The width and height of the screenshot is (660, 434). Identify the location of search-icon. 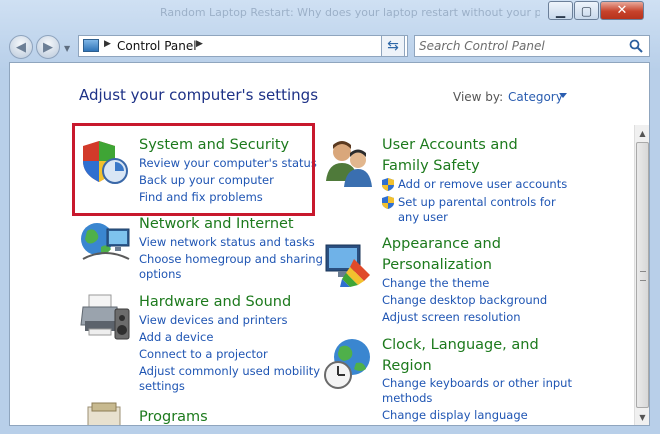
(636, 46).